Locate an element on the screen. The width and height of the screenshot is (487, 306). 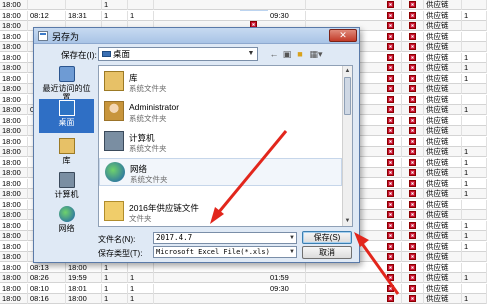
sheet-cell-out: 18:01 is located at coordinates (84, 288).